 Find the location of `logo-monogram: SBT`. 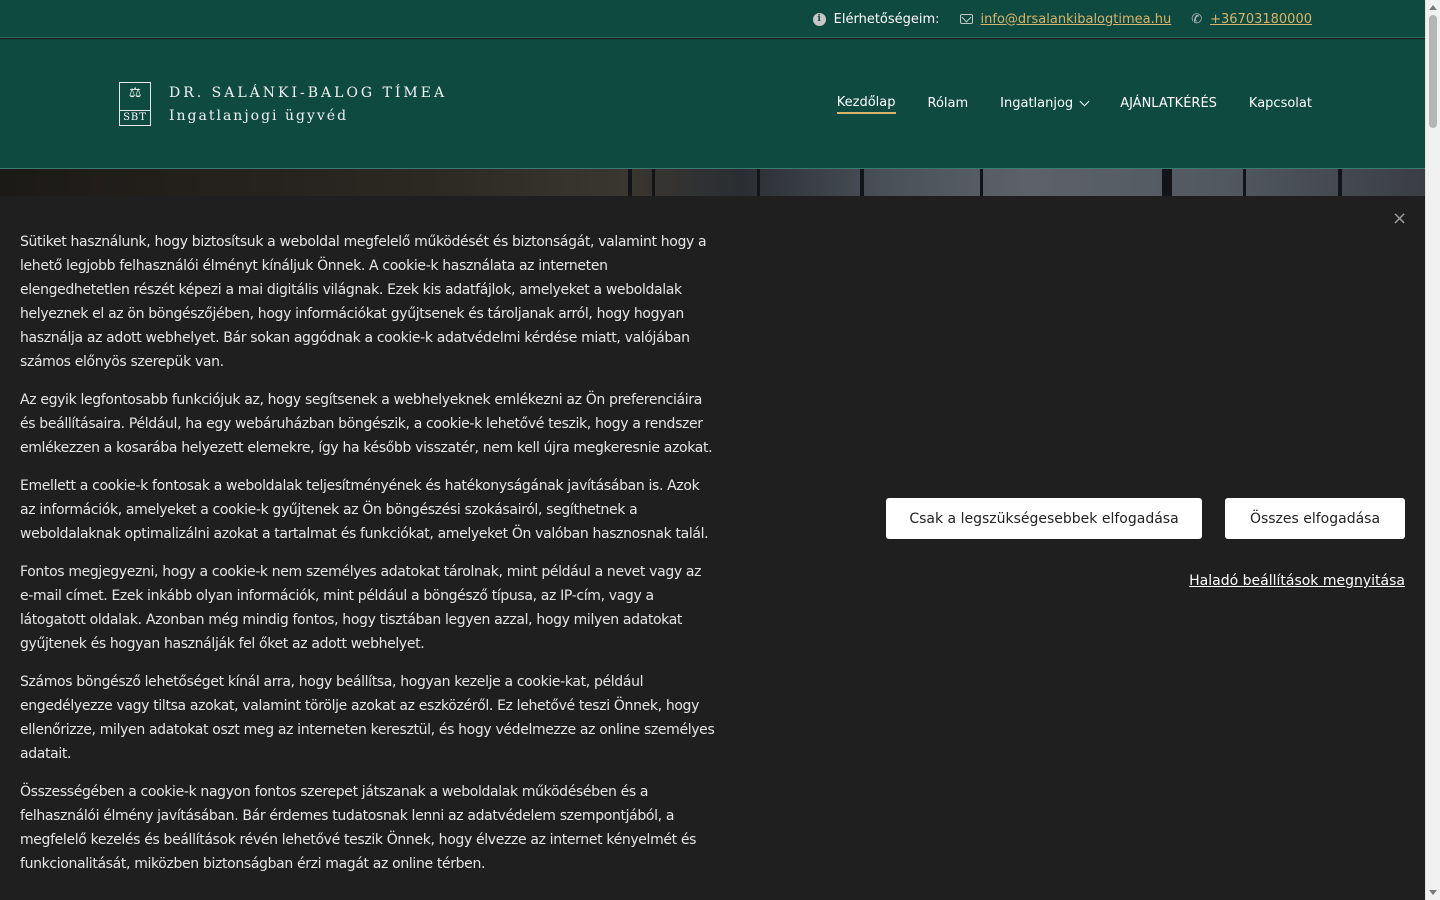

logo-monogram: SBT is located at coordinates (135, 116).